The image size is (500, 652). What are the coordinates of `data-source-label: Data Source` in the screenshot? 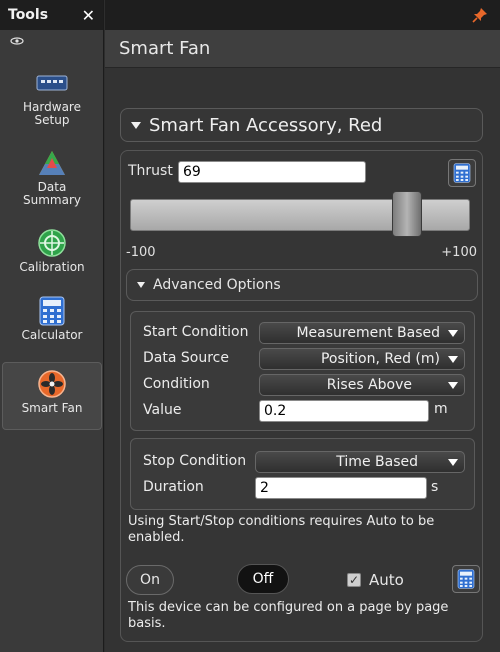 It's located at (186, 358).